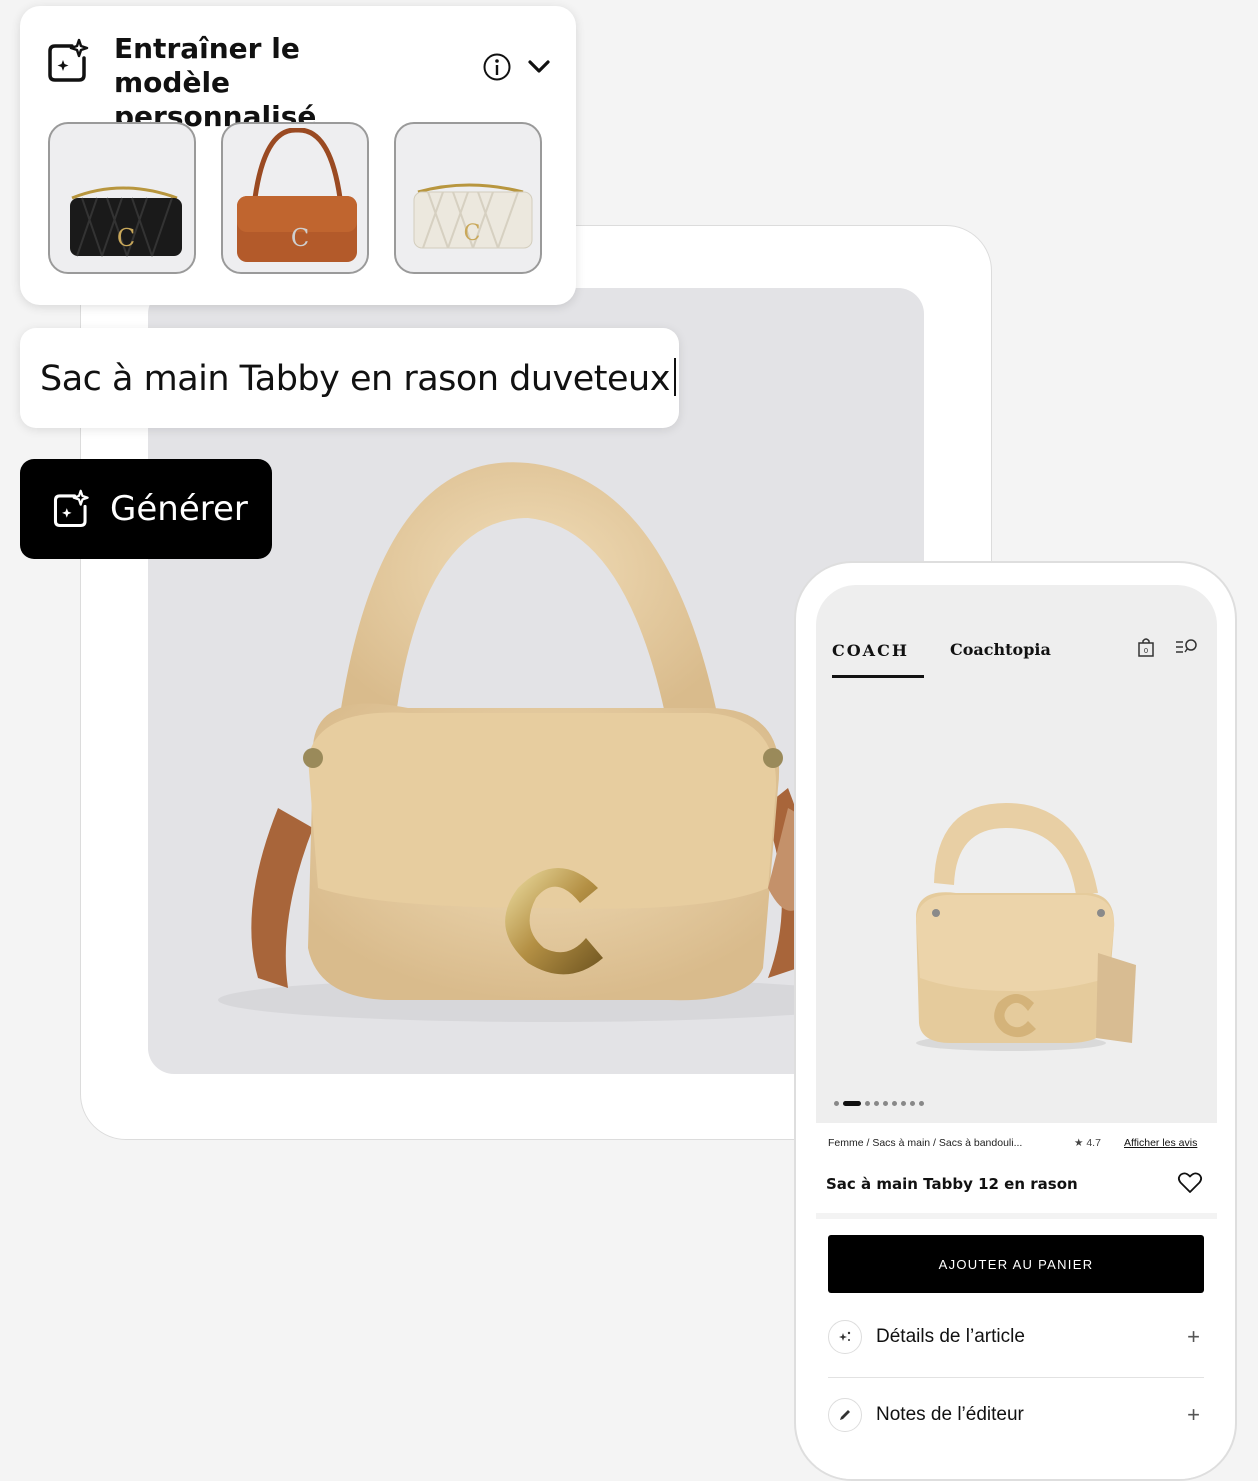 Image resolution: width=1258 pixels, height=1481 pixels. What do you see at coordinates (1026, 927) in the screenshot?
I see `product-bag-illustration` at bounding box center [1026, 927].